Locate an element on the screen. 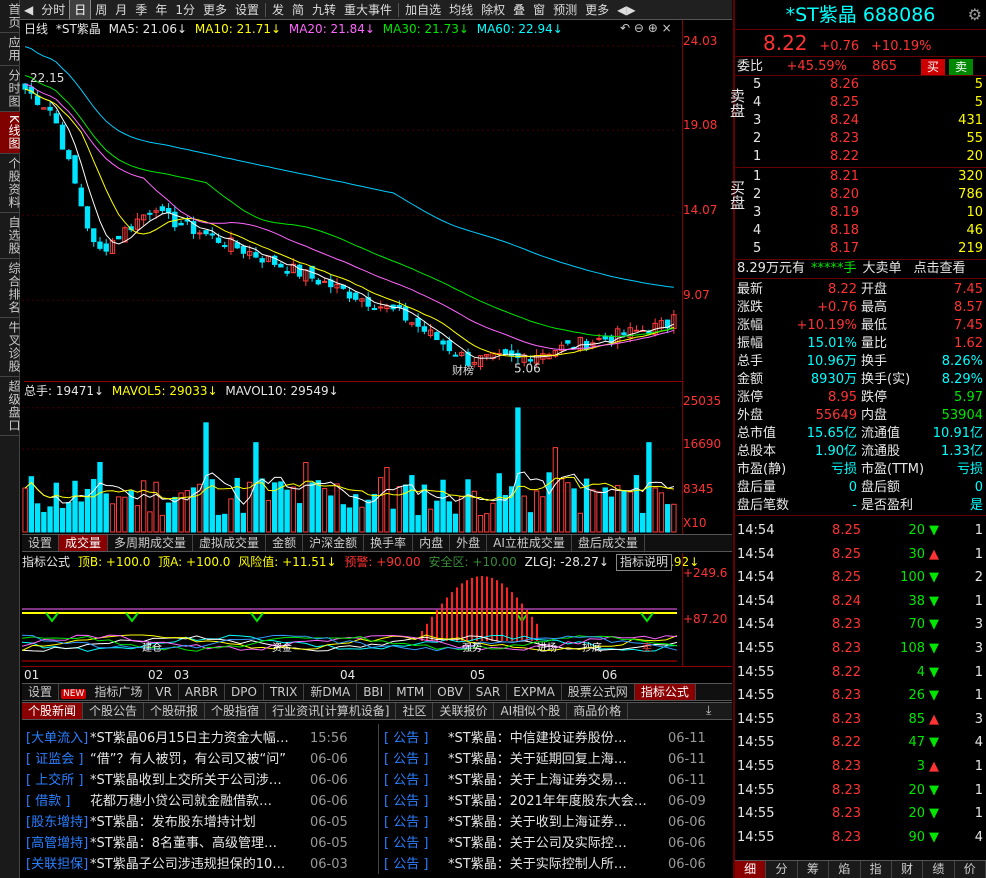 This screenshot has width=986, height=878. toolbar-button: 九转 is located at coordinates (324, 9).